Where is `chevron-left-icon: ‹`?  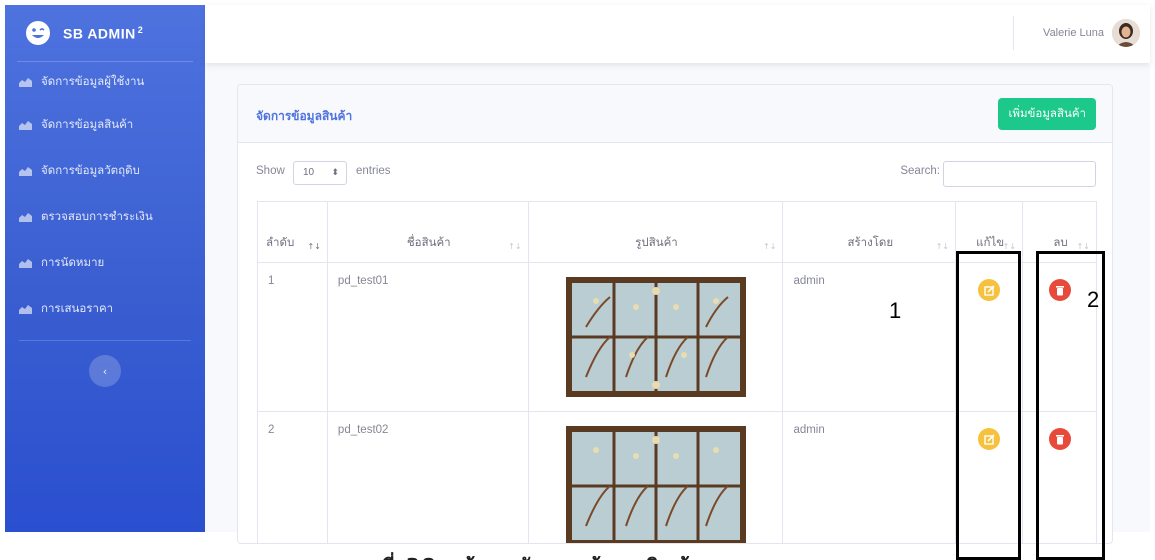 chevron-left-icon: ‹ is located at coordinates (105, 371).